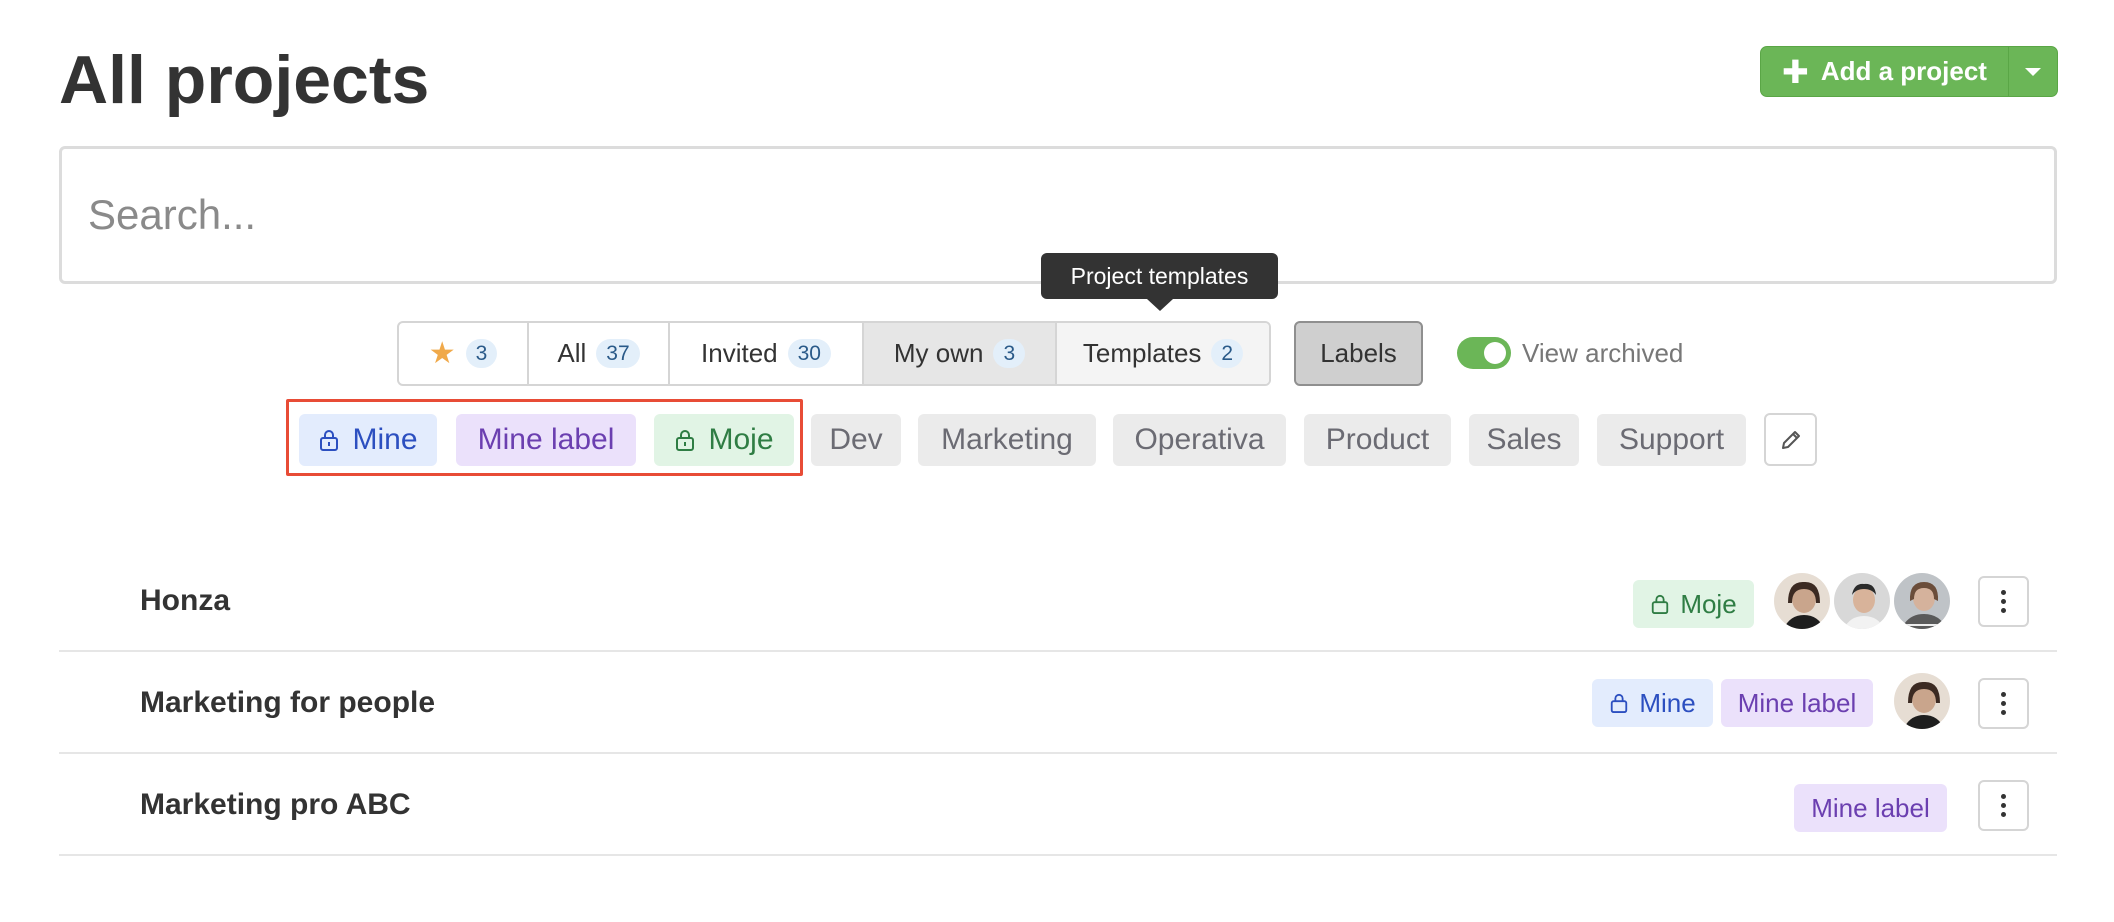 The height and width of the screenshot is (922, 2114). Describe the element at coordinates (275, 805) in the screenshot. I see `project-name: Marketing pro ABC` at that location.